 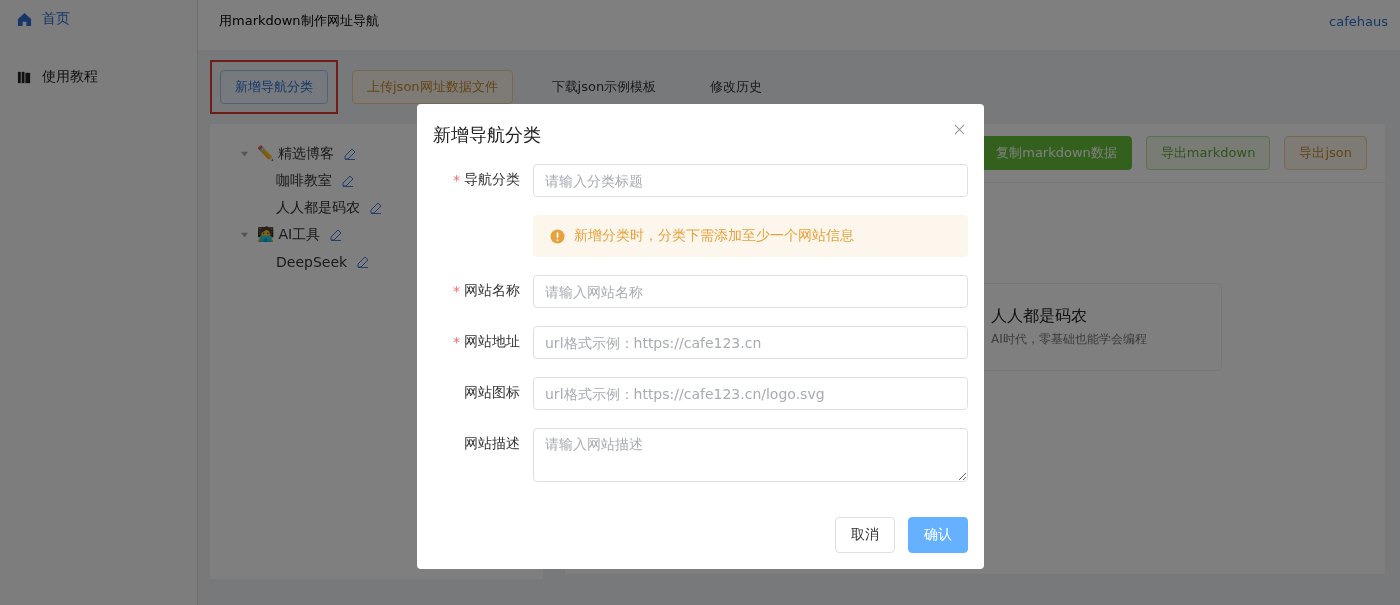 I want to click on action-button: 导出json, so click(x=1325, y=153).